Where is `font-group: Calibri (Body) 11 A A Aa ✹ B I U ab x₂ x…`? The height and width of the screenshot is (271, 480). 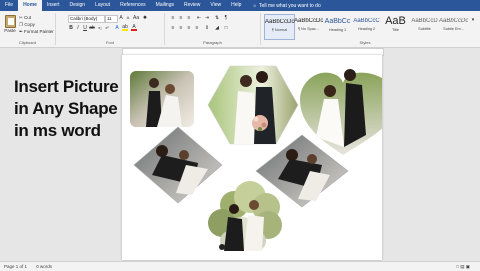
font-group: Calibri (Body) 11 A A Aa ✹ B I U ab x₂ x… is located at coordinates (110, 29).